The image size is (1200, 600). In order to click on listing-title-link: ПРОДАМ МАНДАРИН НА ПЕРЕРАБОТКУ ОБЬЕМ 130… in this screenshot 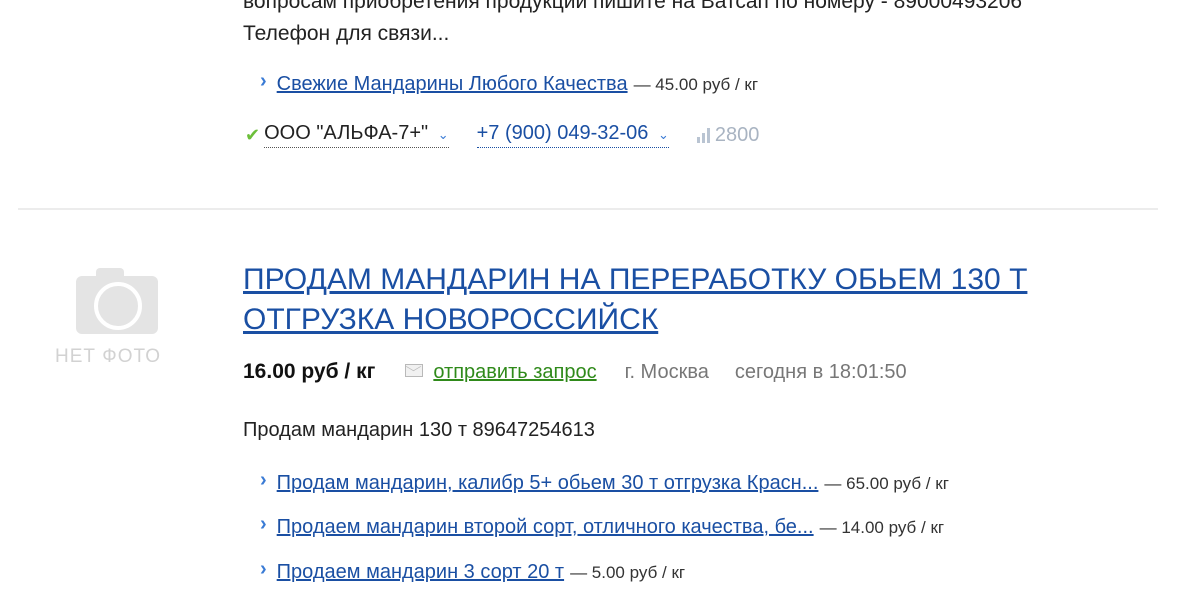, I will do `click(693, 300)`.